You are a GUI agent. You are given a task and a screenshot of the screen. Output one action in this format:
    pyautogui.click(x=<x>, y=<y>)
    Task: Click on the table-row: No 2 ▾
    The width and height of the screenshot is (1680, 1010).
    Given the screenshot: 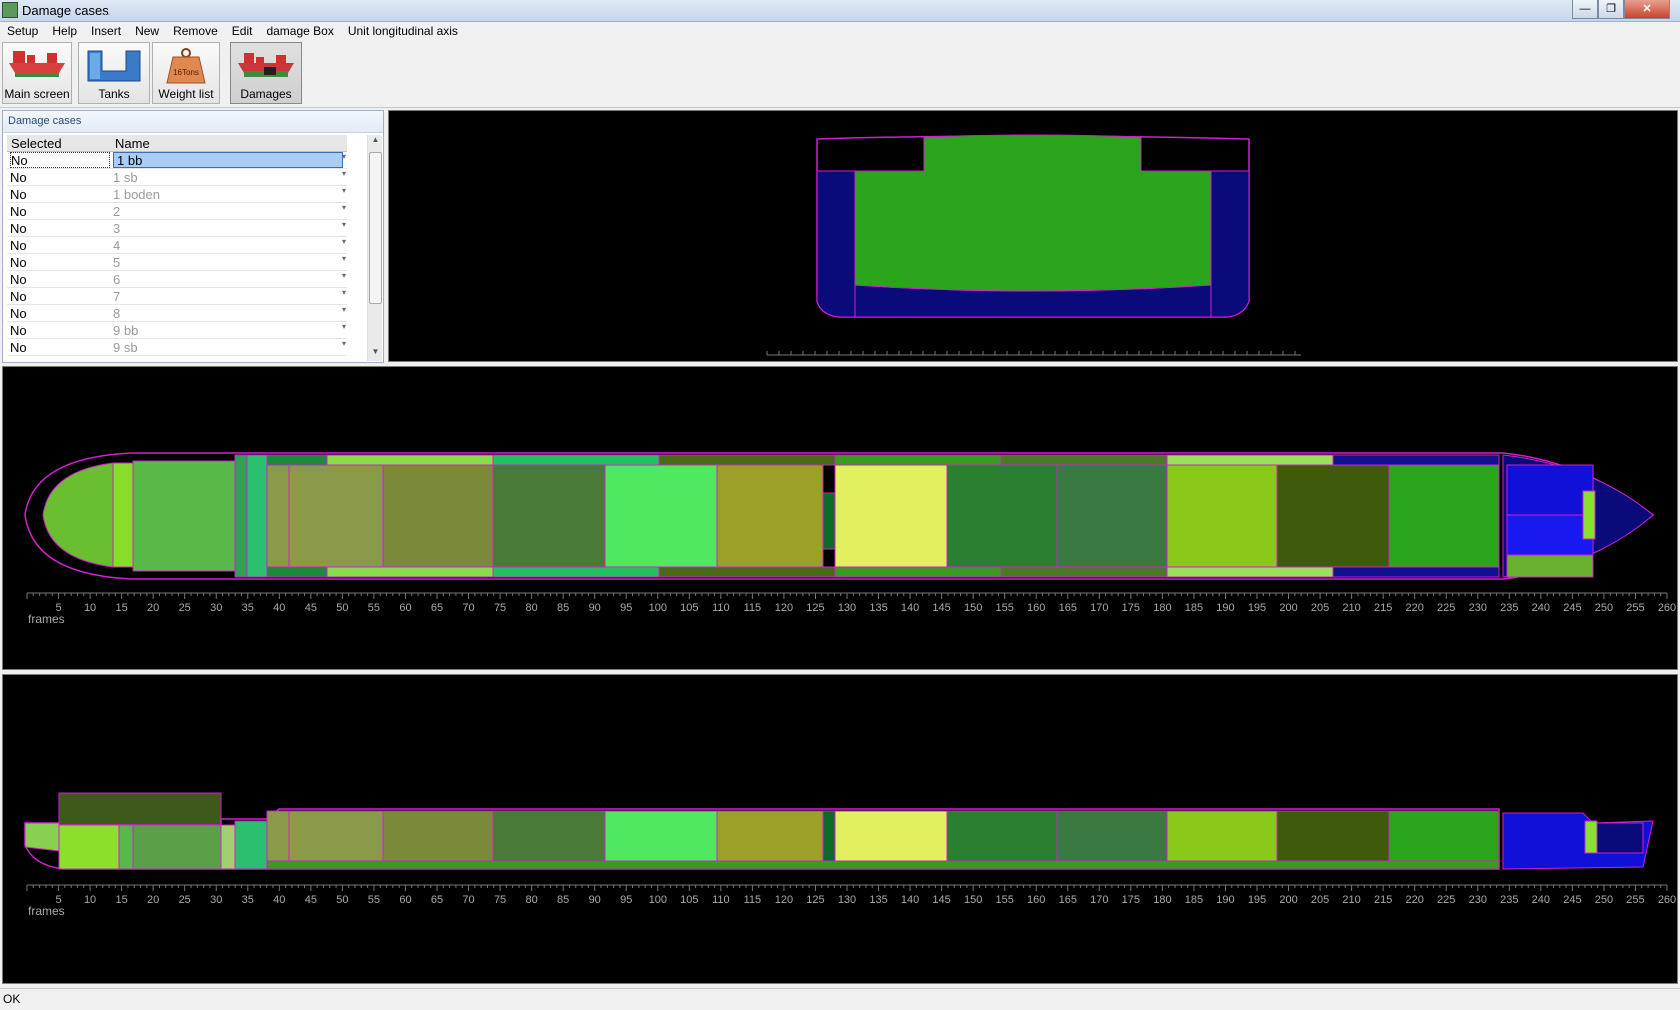 What is the action you would take?
    pyautogui.click(x=177, y=211)
    